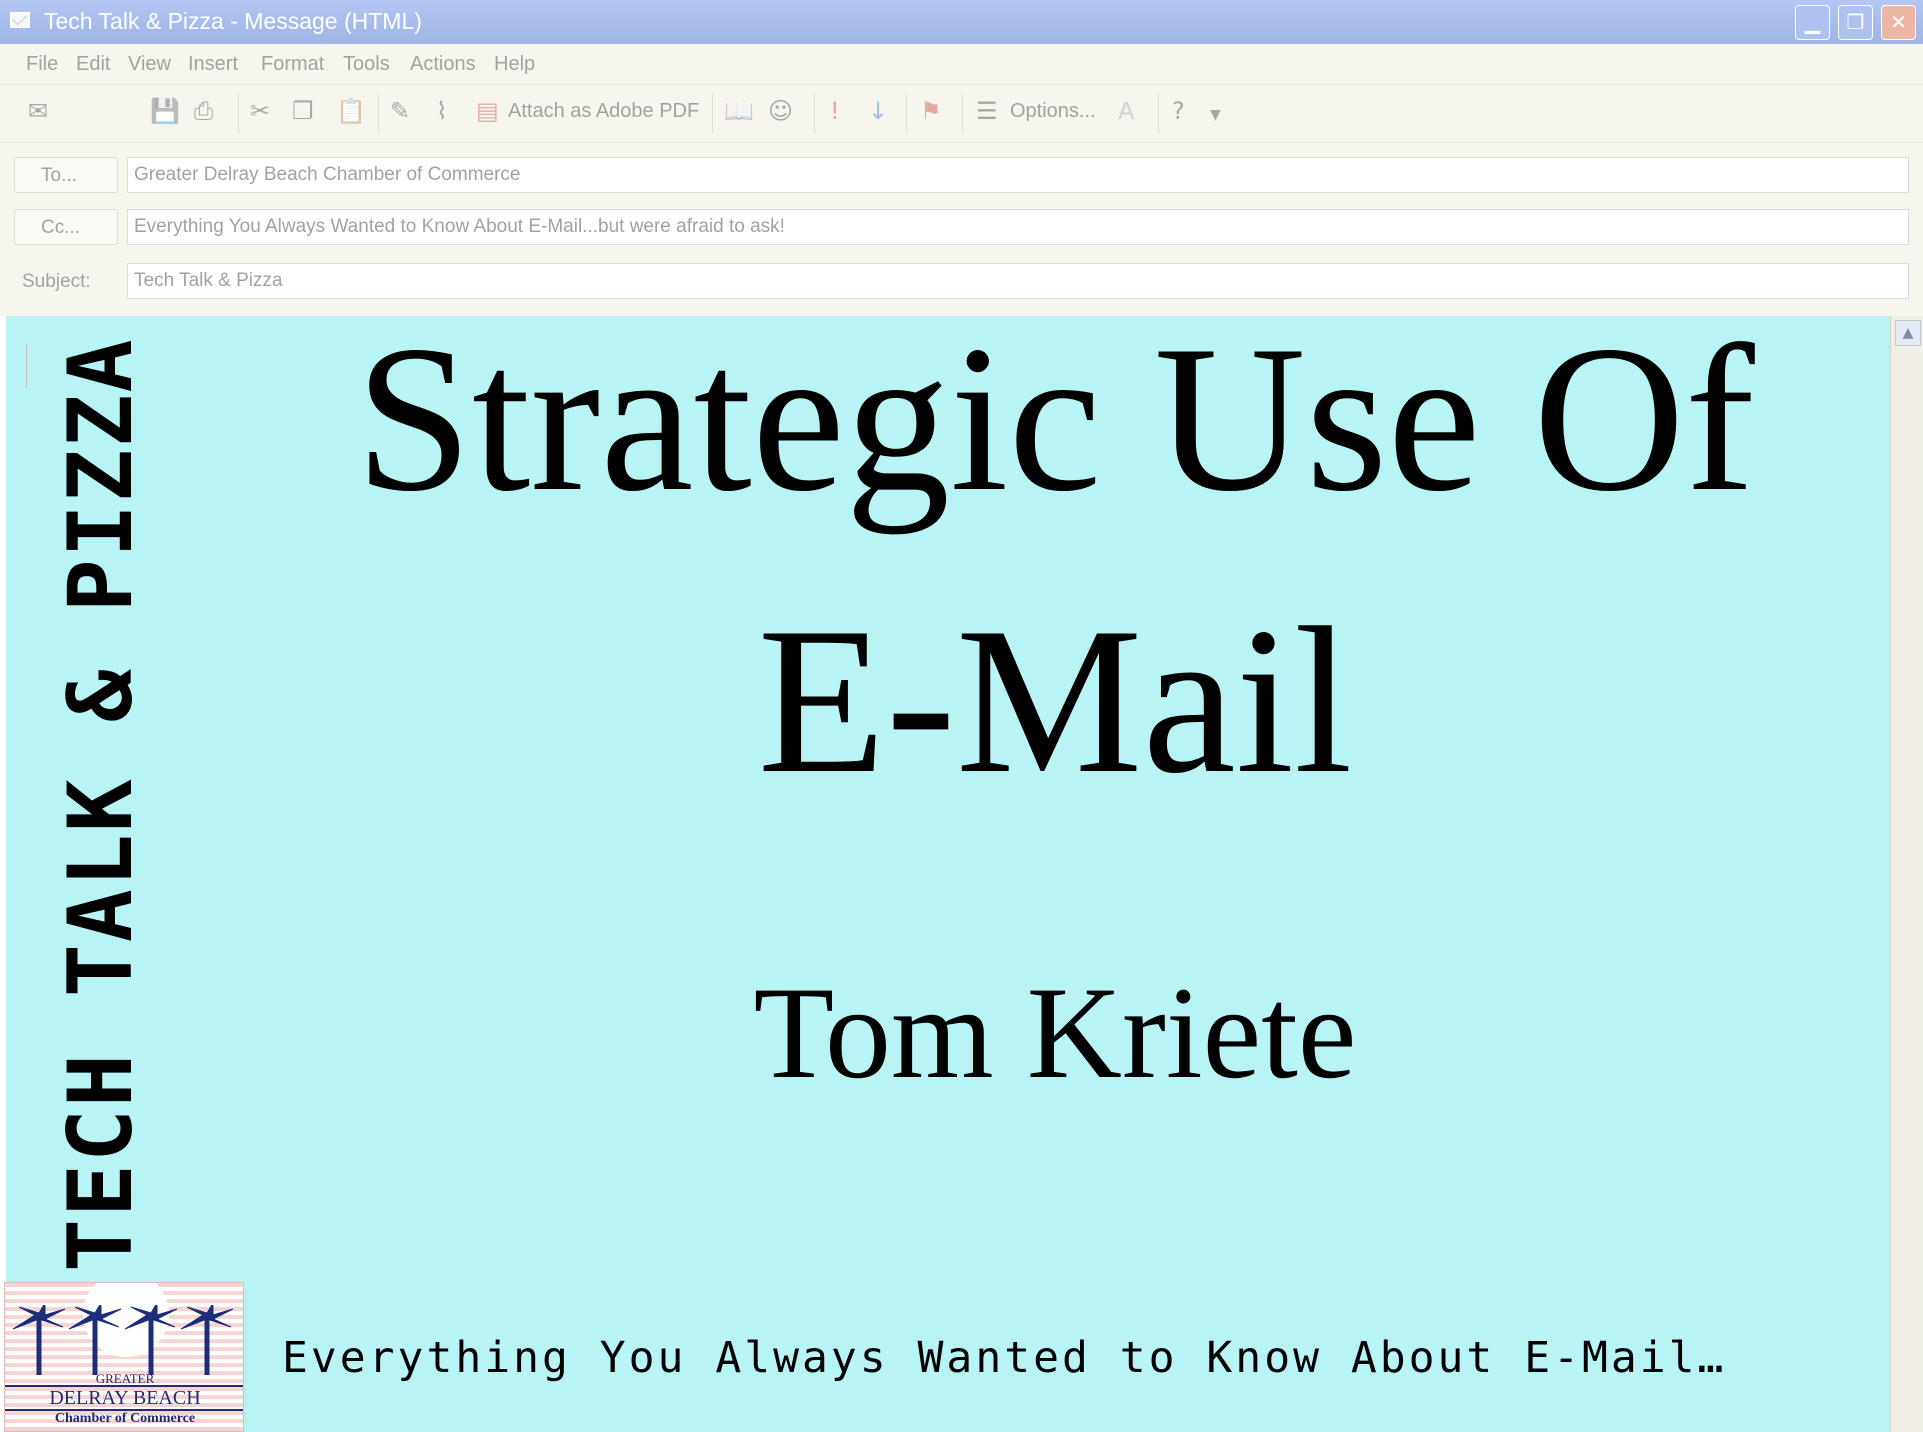 This screenshot has height=1432, width=1923. What do you see at coordinates (931, 111) in the screenshot?
I see `flag-icon: ⚑` at bounding box center [931, 111].